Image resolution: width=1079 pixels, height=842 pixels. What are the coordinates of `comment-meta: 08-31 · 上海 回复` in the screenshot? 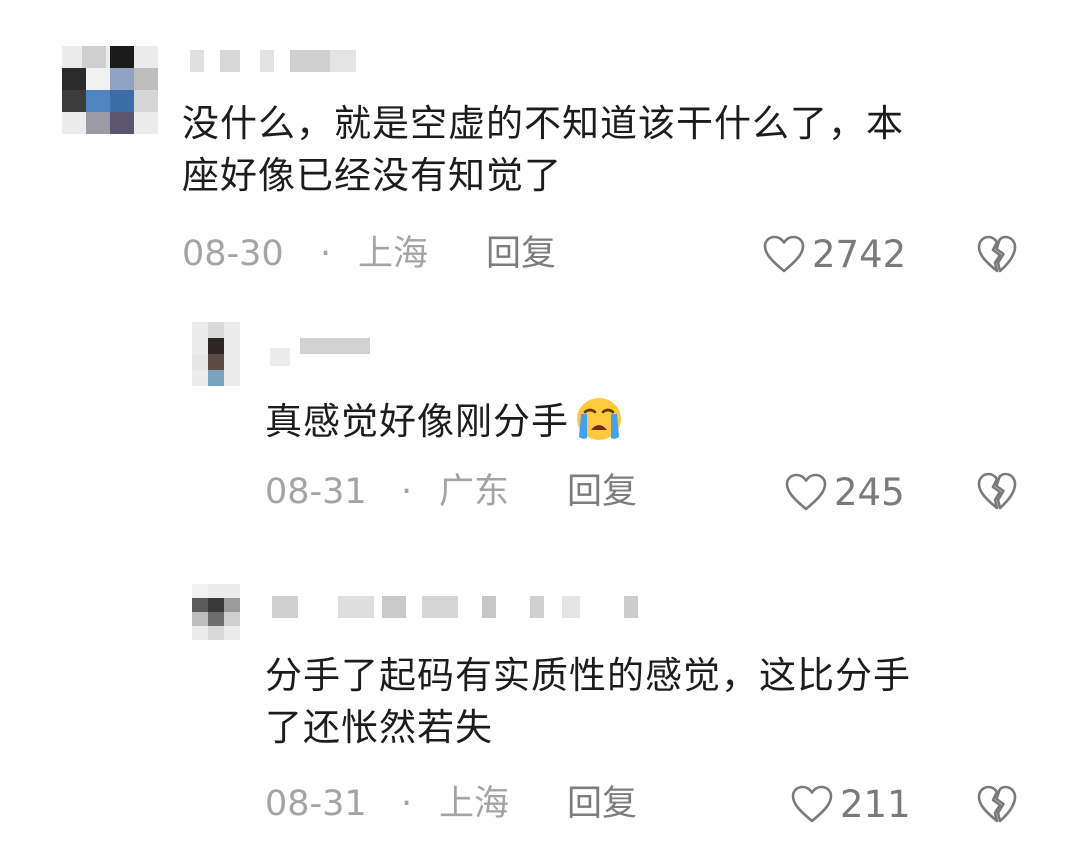 It's located at (475, 804).